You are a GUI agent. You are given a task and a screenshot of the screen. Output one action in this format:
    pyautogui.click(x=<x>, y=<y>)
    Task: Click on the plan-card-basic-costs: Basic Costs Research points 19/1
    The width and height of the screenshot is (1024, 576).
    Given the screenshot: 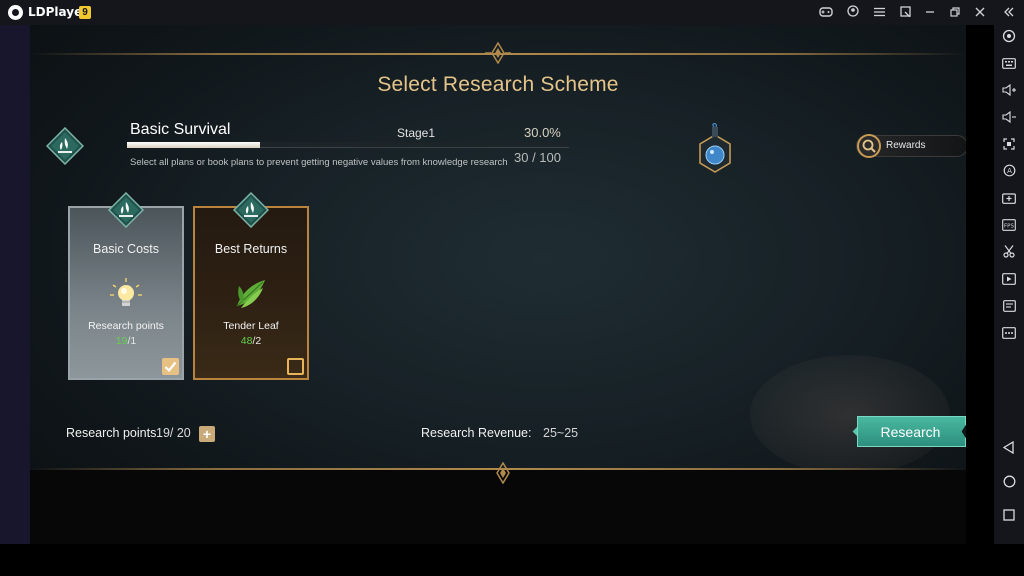 What is the action you would take?
    pyautogui.click(x=126, y=286)
    